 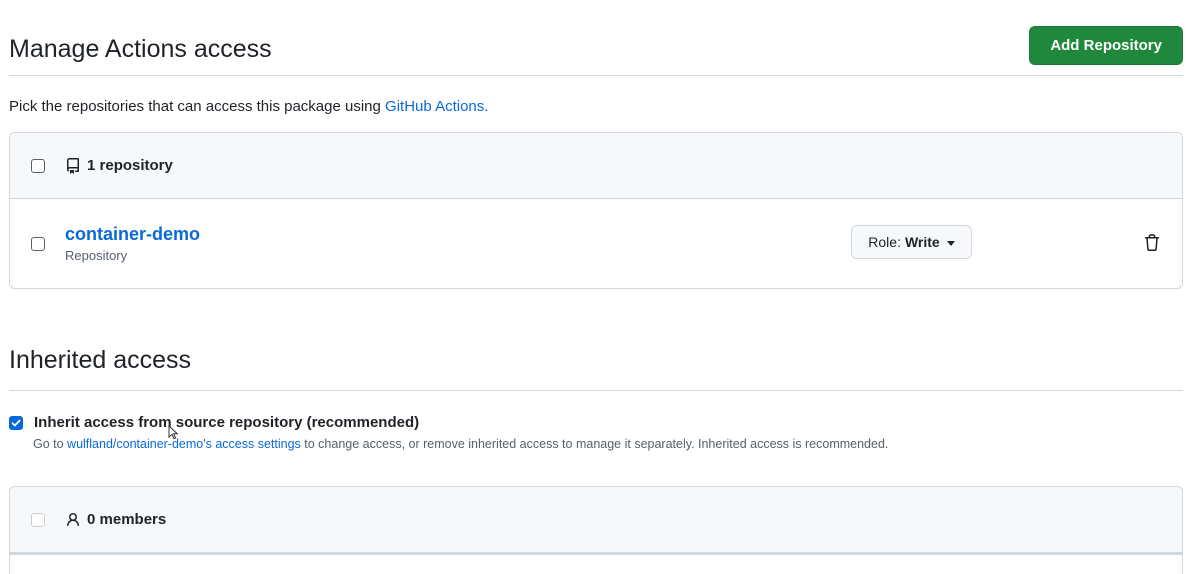 I want to click on select-all-repos-checkbox, so click(x=38, y=165).